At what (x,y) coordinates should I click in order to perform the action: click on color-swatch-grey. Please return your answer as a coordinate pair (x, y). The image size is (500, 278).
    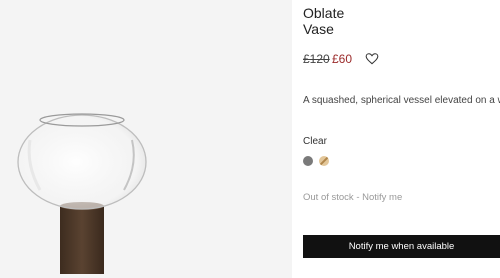
    Looking at the image, I should click on (308, 161).